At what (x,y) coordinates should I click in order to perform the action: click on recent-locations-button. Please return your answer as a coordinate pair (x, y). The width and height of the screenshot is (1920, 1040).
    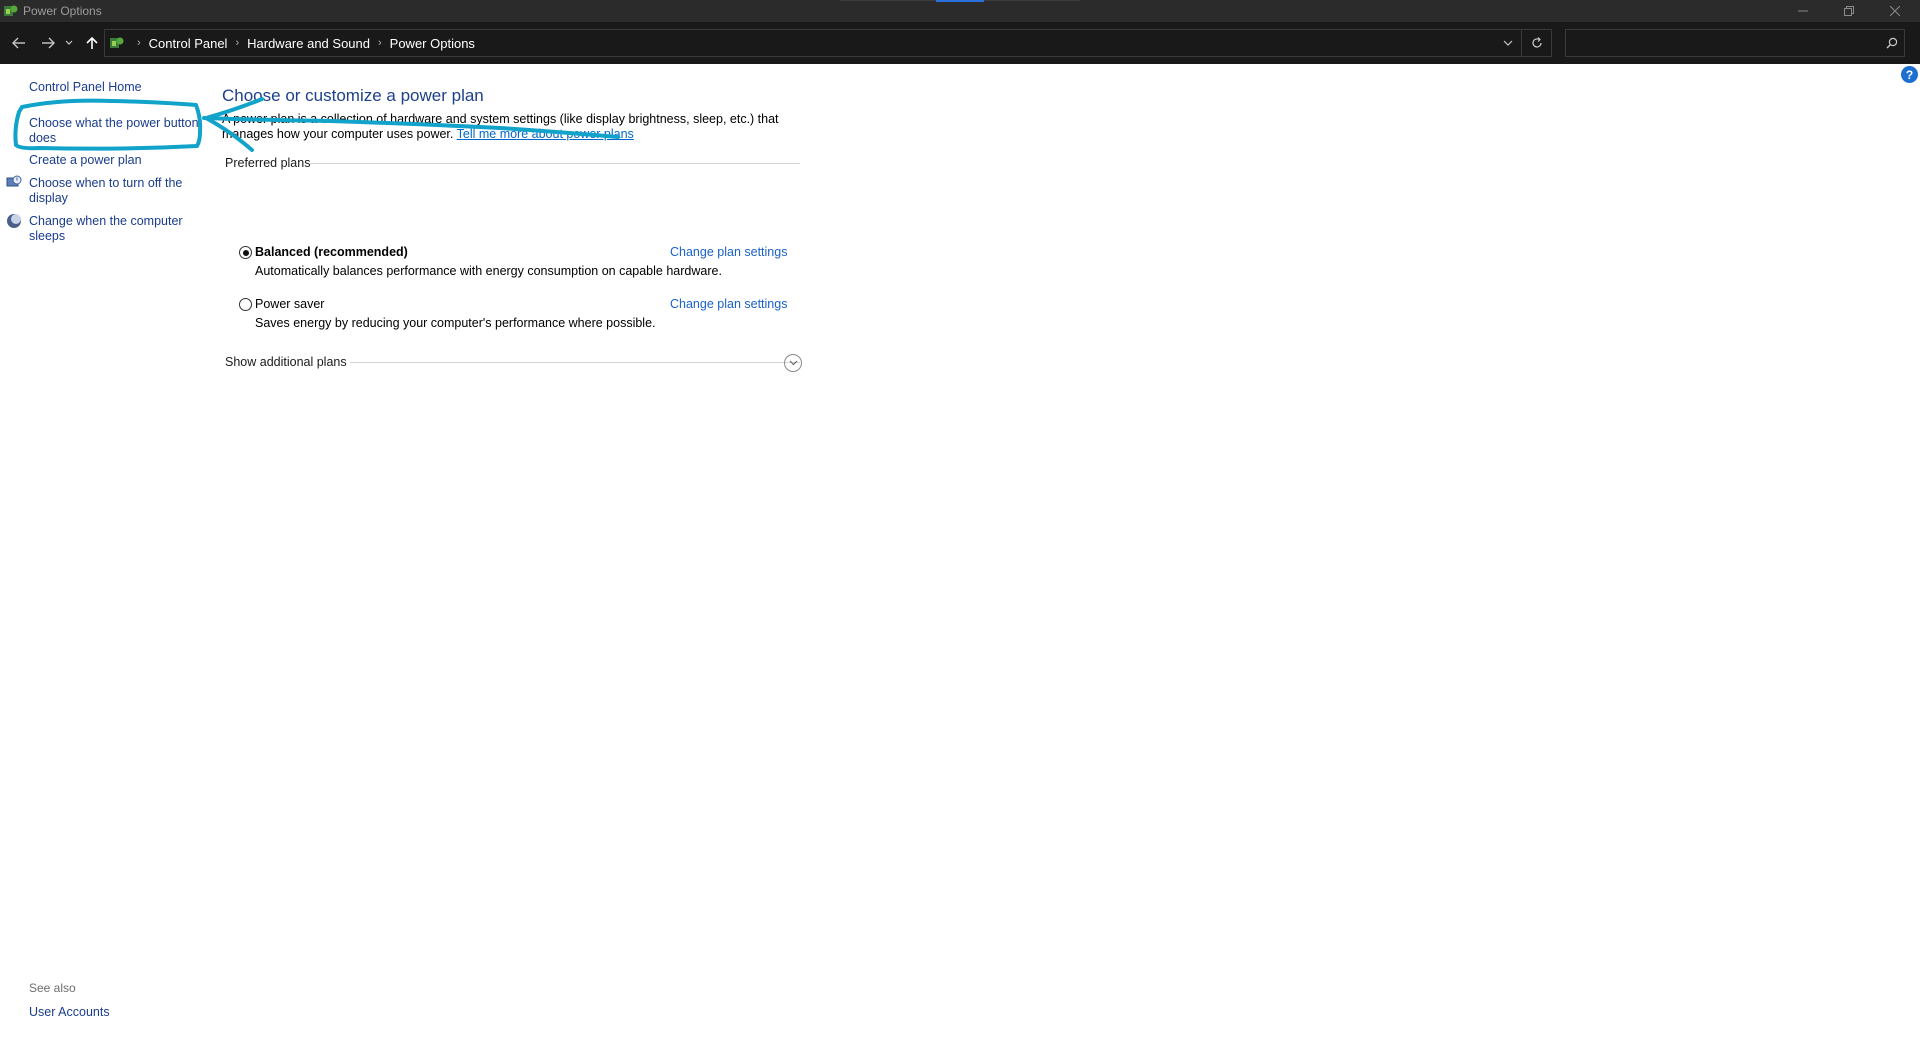
    Looking at the image, I should click on (69, 43).